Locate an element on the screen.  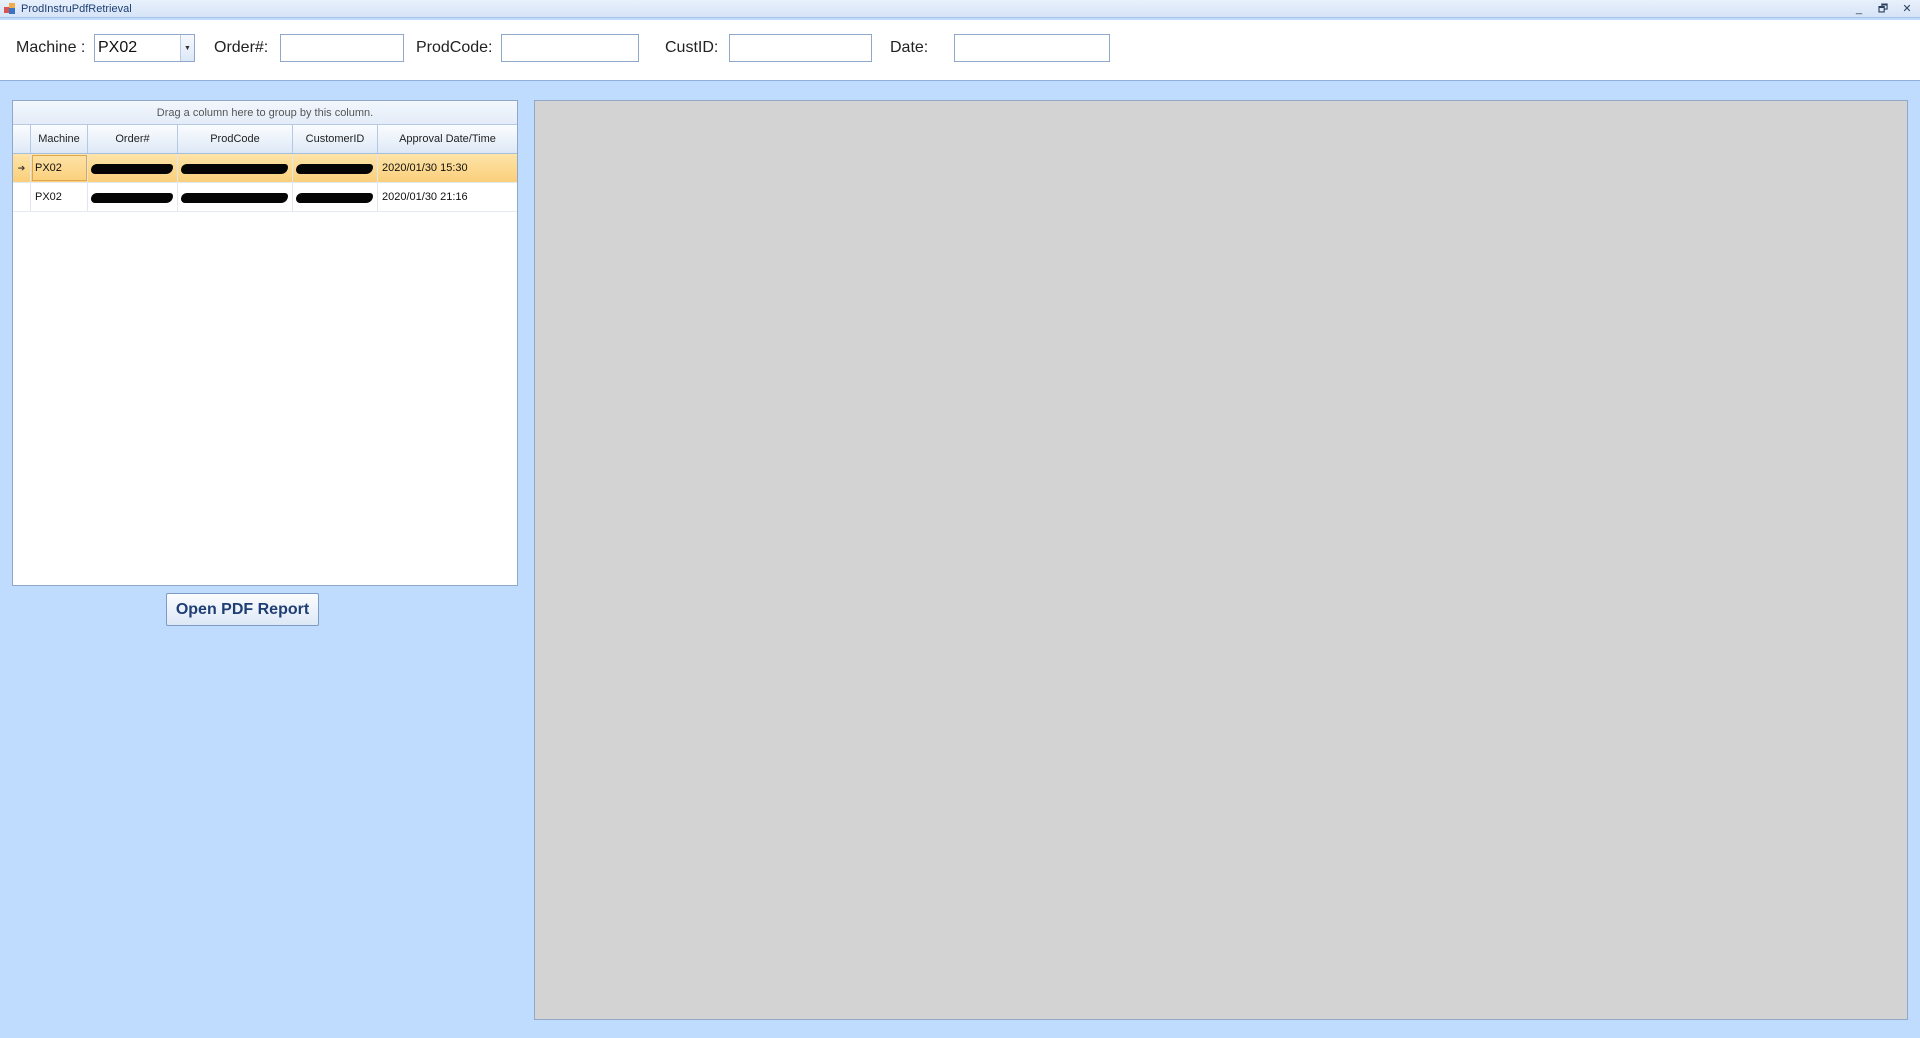
chevron-down-icon: ▼ is located at coordinates (187, 48).